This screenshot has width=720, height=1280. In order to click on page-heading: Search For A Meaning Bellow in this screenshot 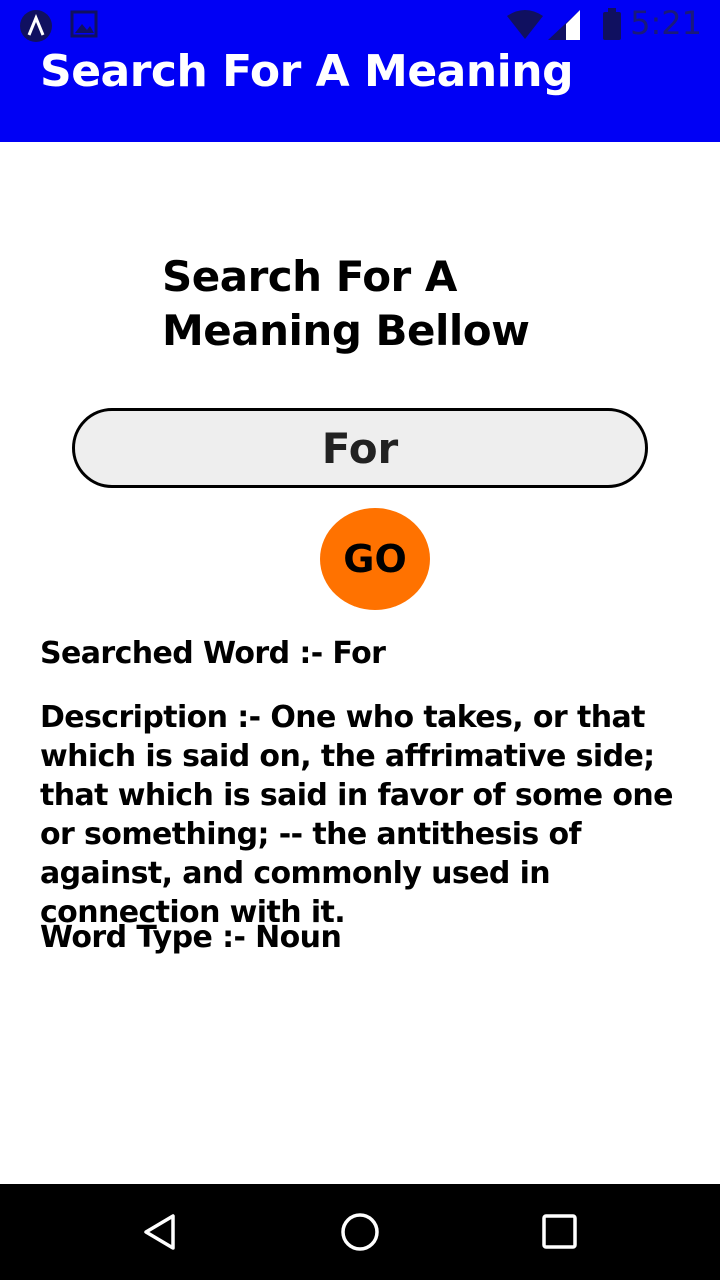, I will do `click(346, 303)`.